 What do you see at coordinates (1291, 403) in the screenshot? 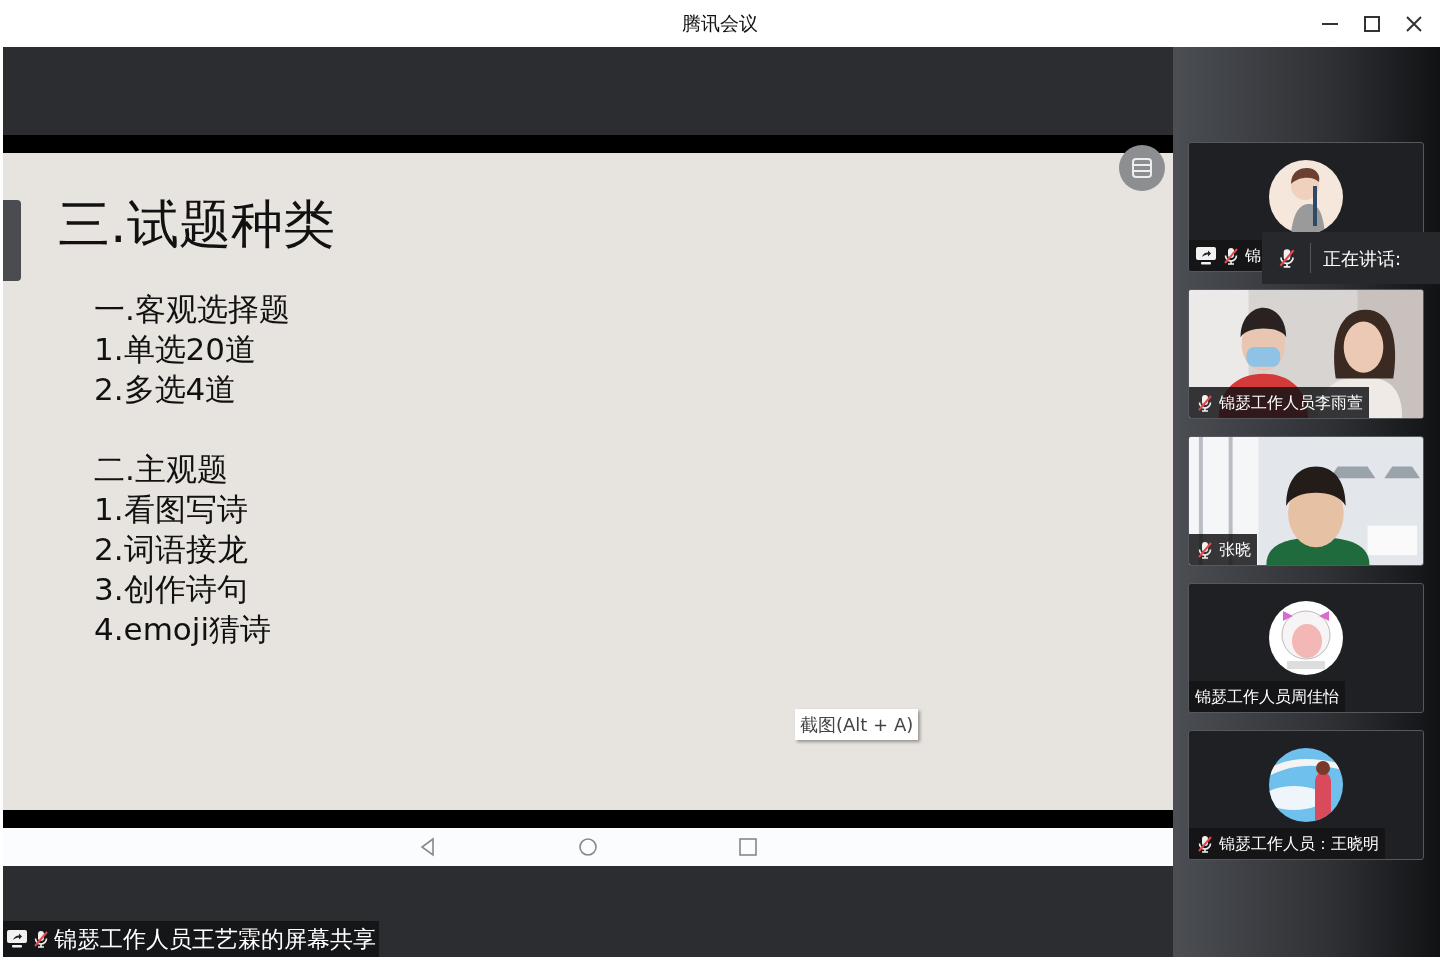
I see `participant-name: 锦瑟工作人员李雨萱` at bounding box center [1291, 403].